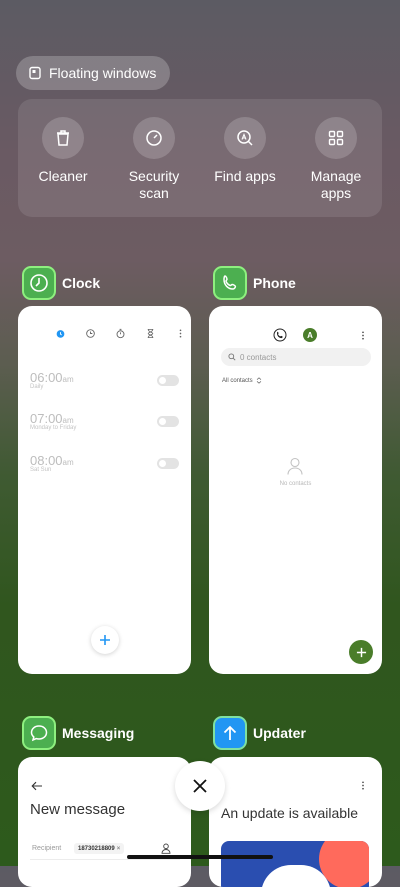 The height and width of the screenshot is (887, 400). Describe the element at coordinates (245, 176) in the screenshot. I see `find-apps-label: Find apps` at that location.